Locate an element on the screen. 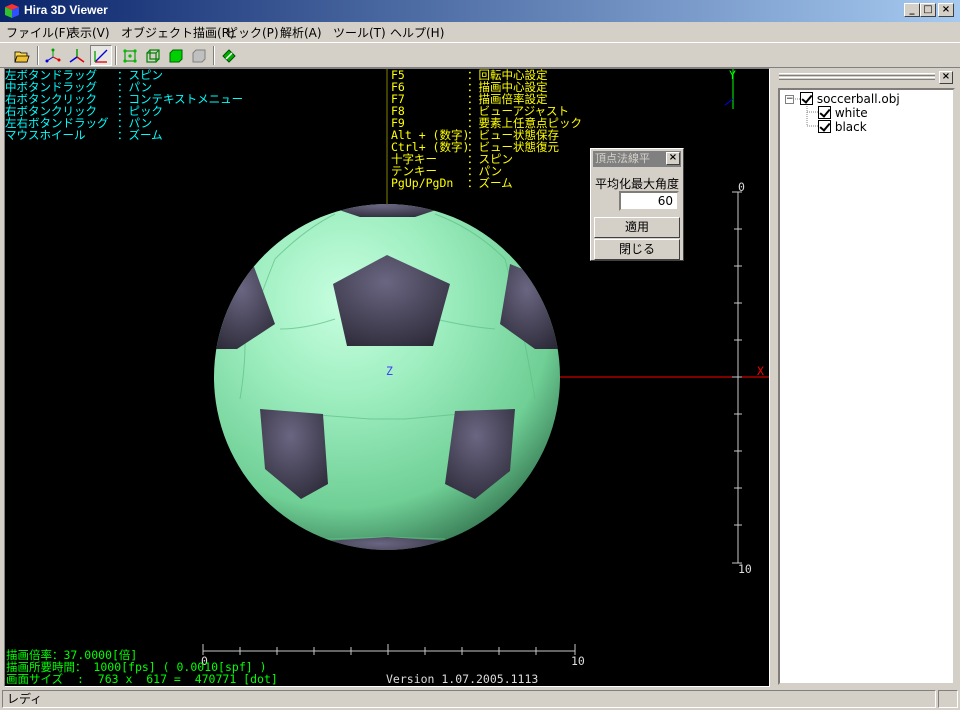 Image resolution: width=960 pixels, height=710 pixels. wireframe-button is located at coordinates (153, 55).